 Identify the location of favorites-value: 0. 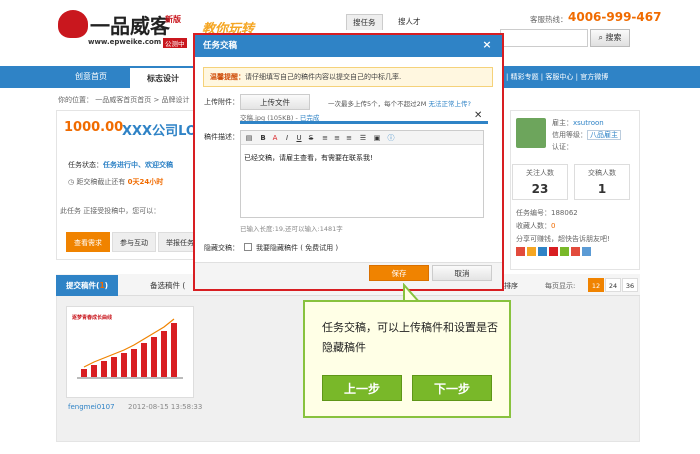
(553, 226).